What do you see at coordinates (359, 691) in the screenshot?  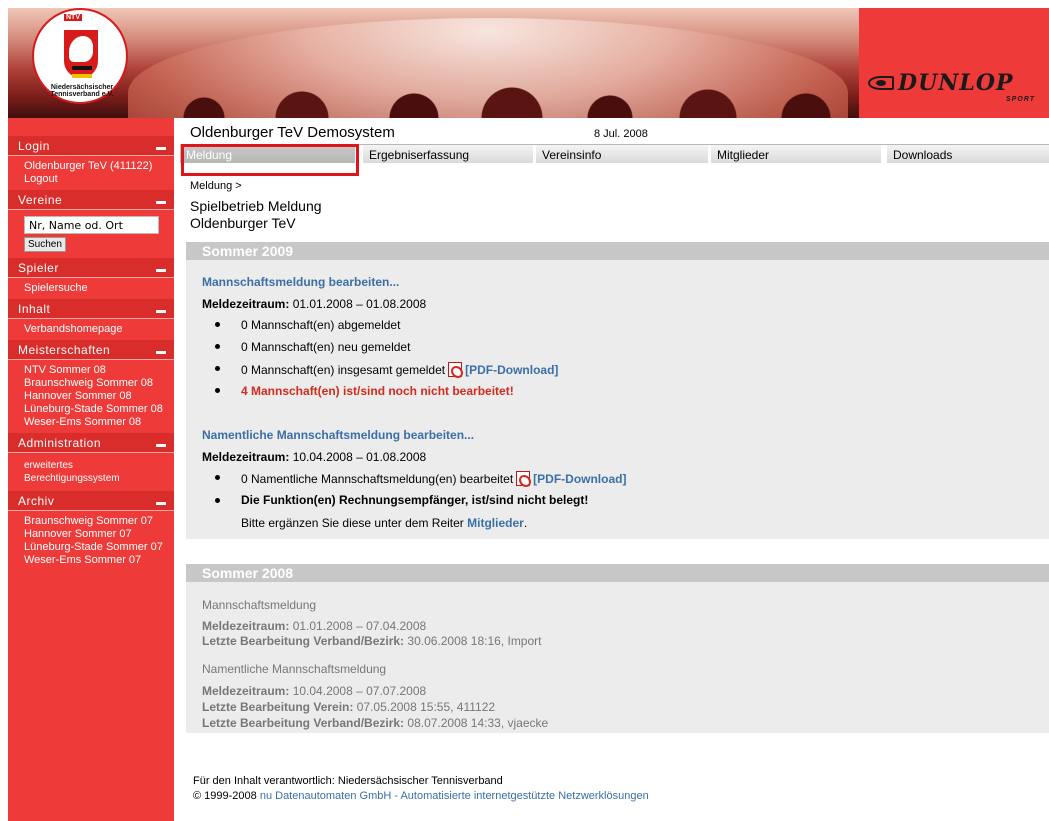 I see `period-value: 10.04.2008 – 07.07.2008` at bounding box center [359, 691].